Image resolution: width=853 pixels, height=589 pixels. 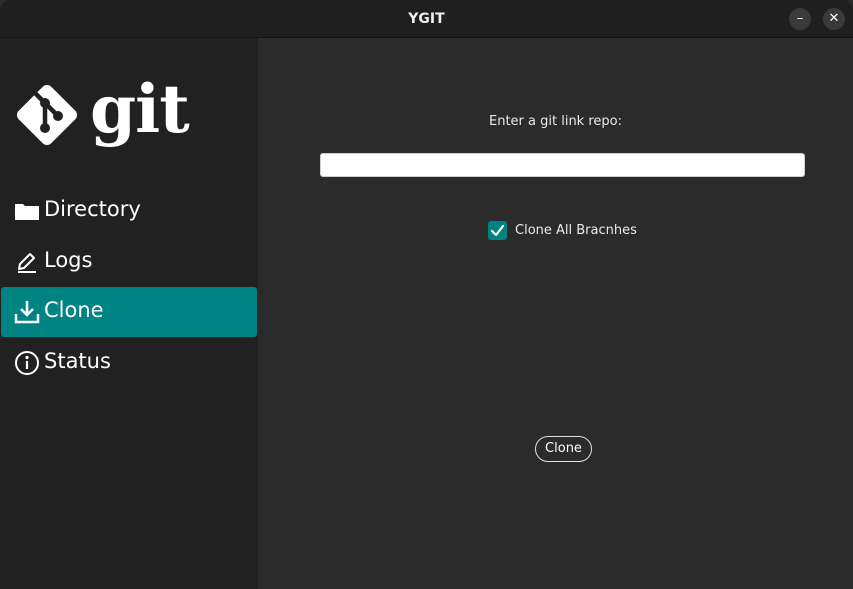 I want to click on git-diamond-icon, so click(x=47, y=115).